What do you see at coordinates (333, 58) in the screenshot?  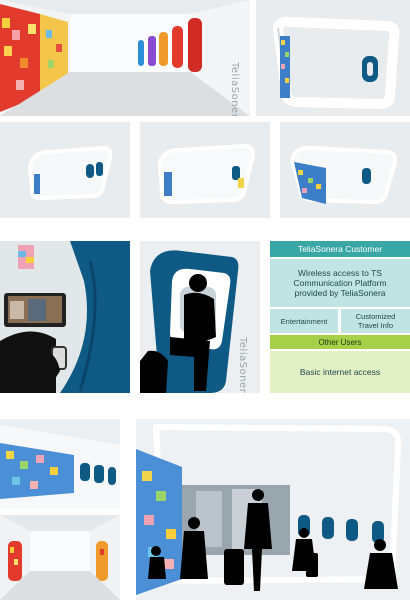 I see `render-frame-module-top-right` at bounding box center [333, 58].